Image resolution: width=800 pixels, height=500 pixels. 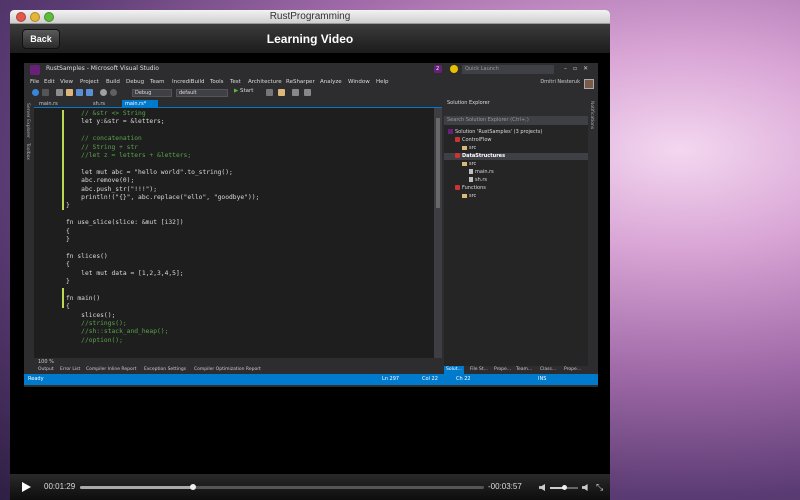 I want to click on window-titlebar: RustProgramming, so click(x=310, y=17).